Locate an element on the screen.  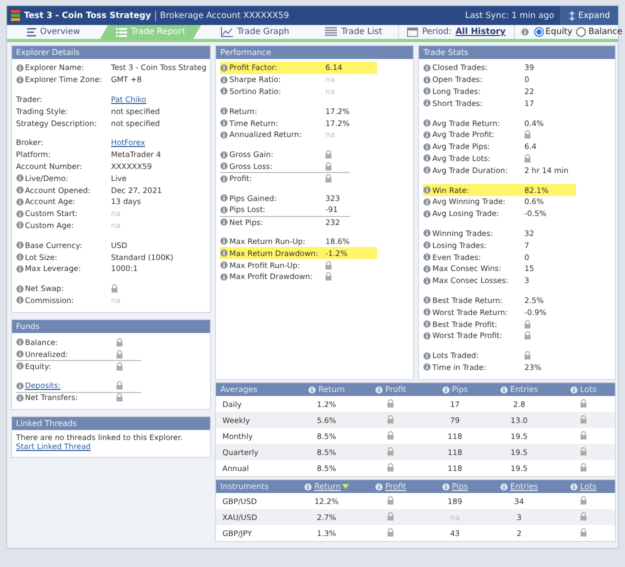
panel-title: Funds is located at coordinates (111, 327).